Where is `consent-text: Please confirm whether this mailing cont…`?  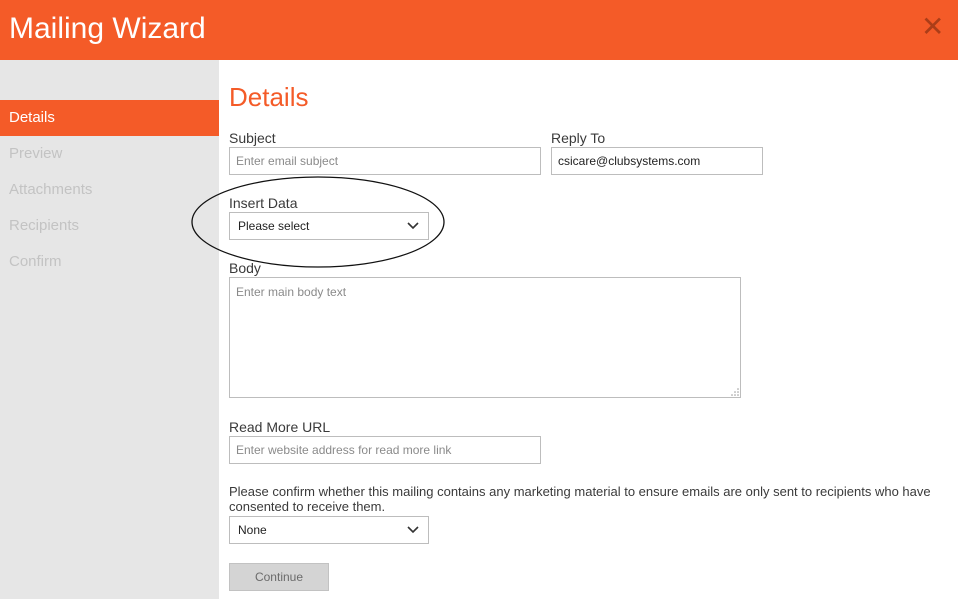 consent-text: Please confirm whether this mailing cont… is located at coordinates (580, 499).